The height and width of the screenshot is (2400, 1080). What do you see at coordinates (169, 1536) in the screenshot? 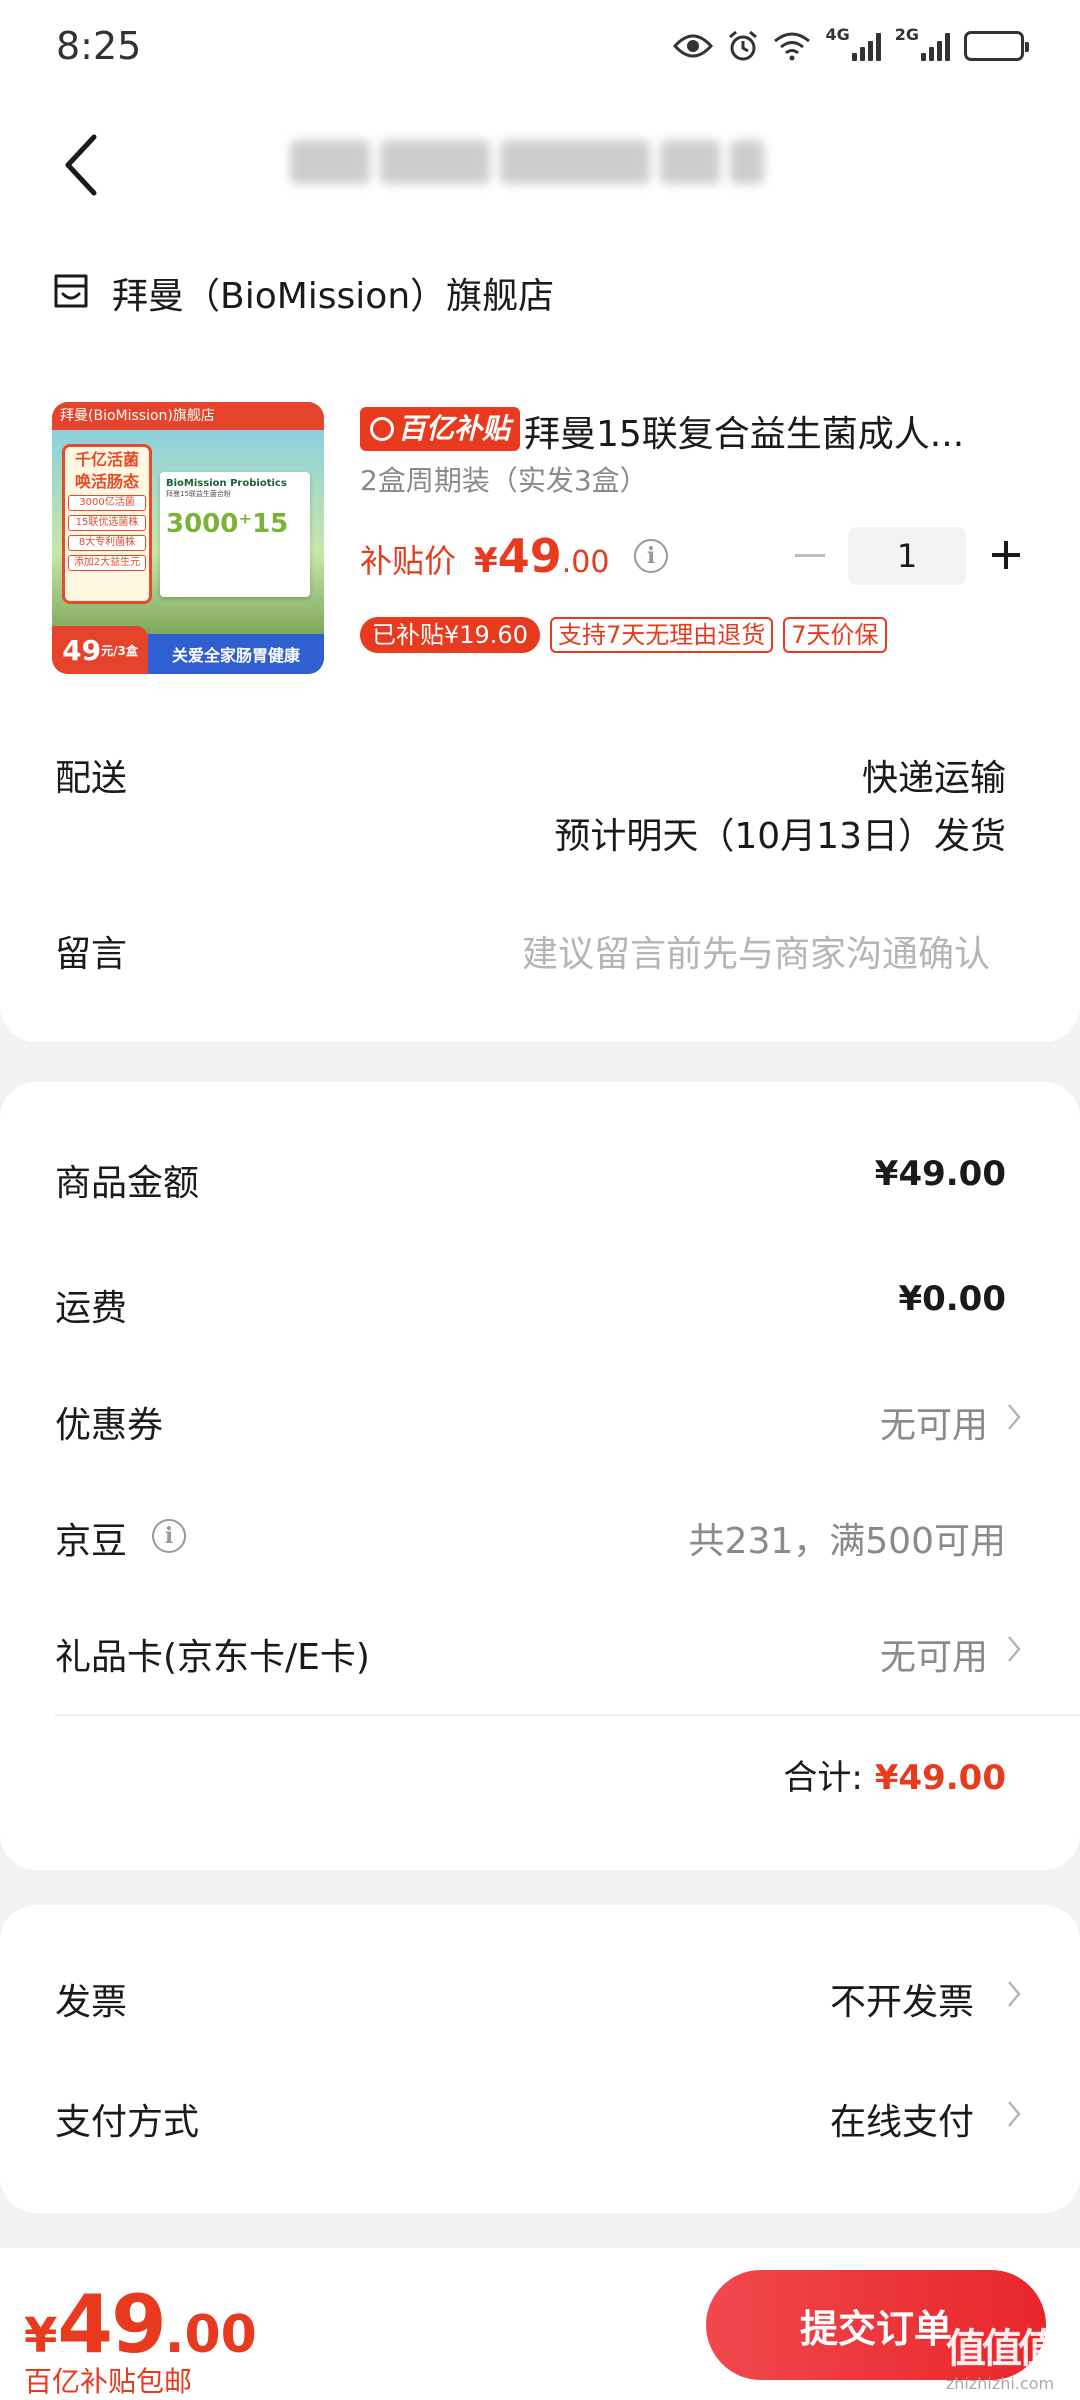
I see `jd-beans-info-icon: i` at bounding box center [169, 1536].